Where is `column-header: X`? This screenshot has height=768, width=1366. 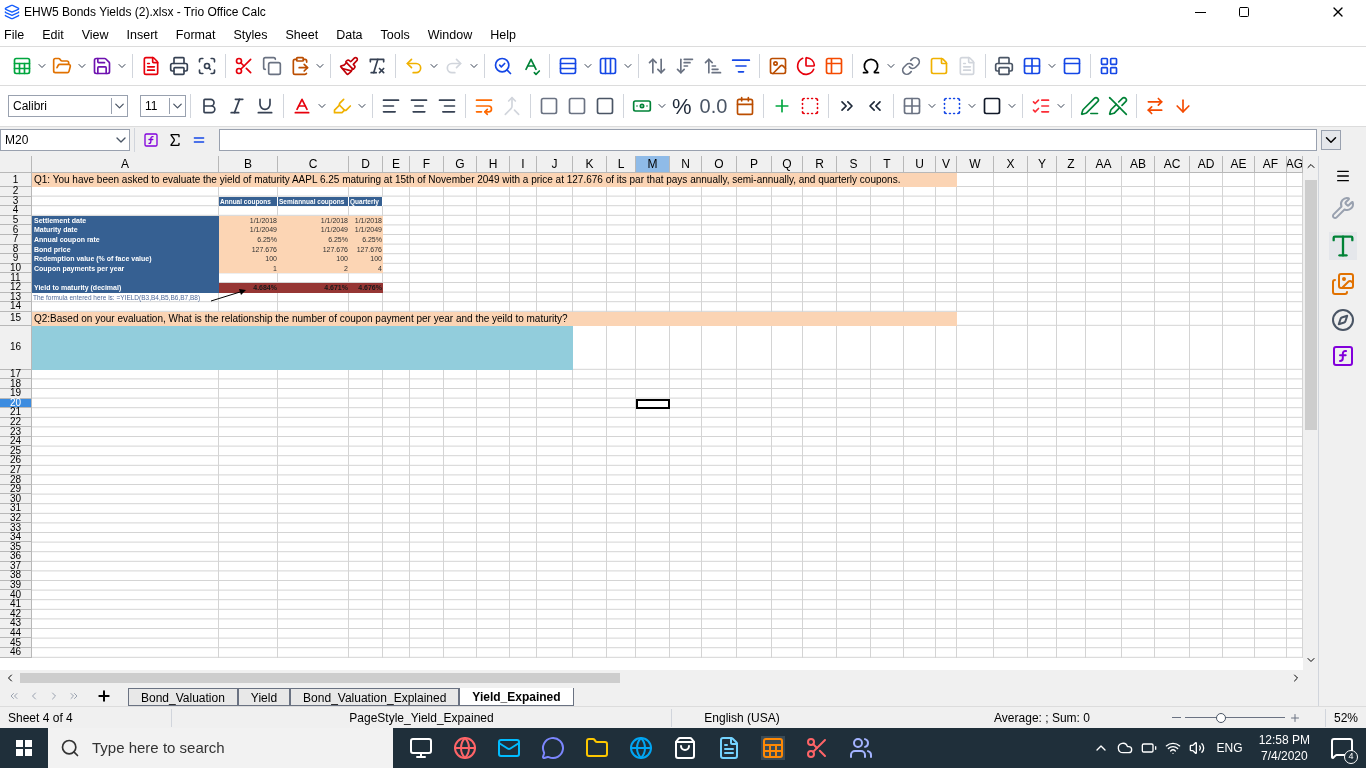 column-header: X is located at coordinates (1011, 164).